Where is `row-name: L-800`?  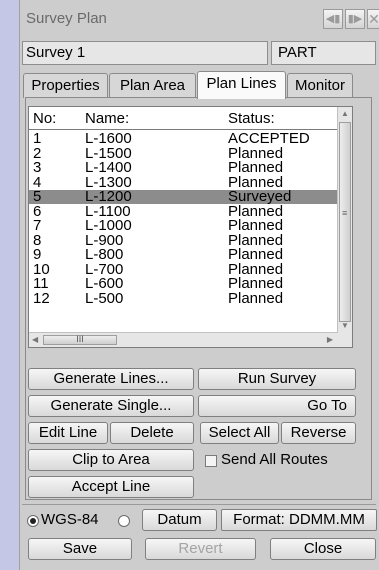
row-name: L-800 is located at coordinates (104, 254).